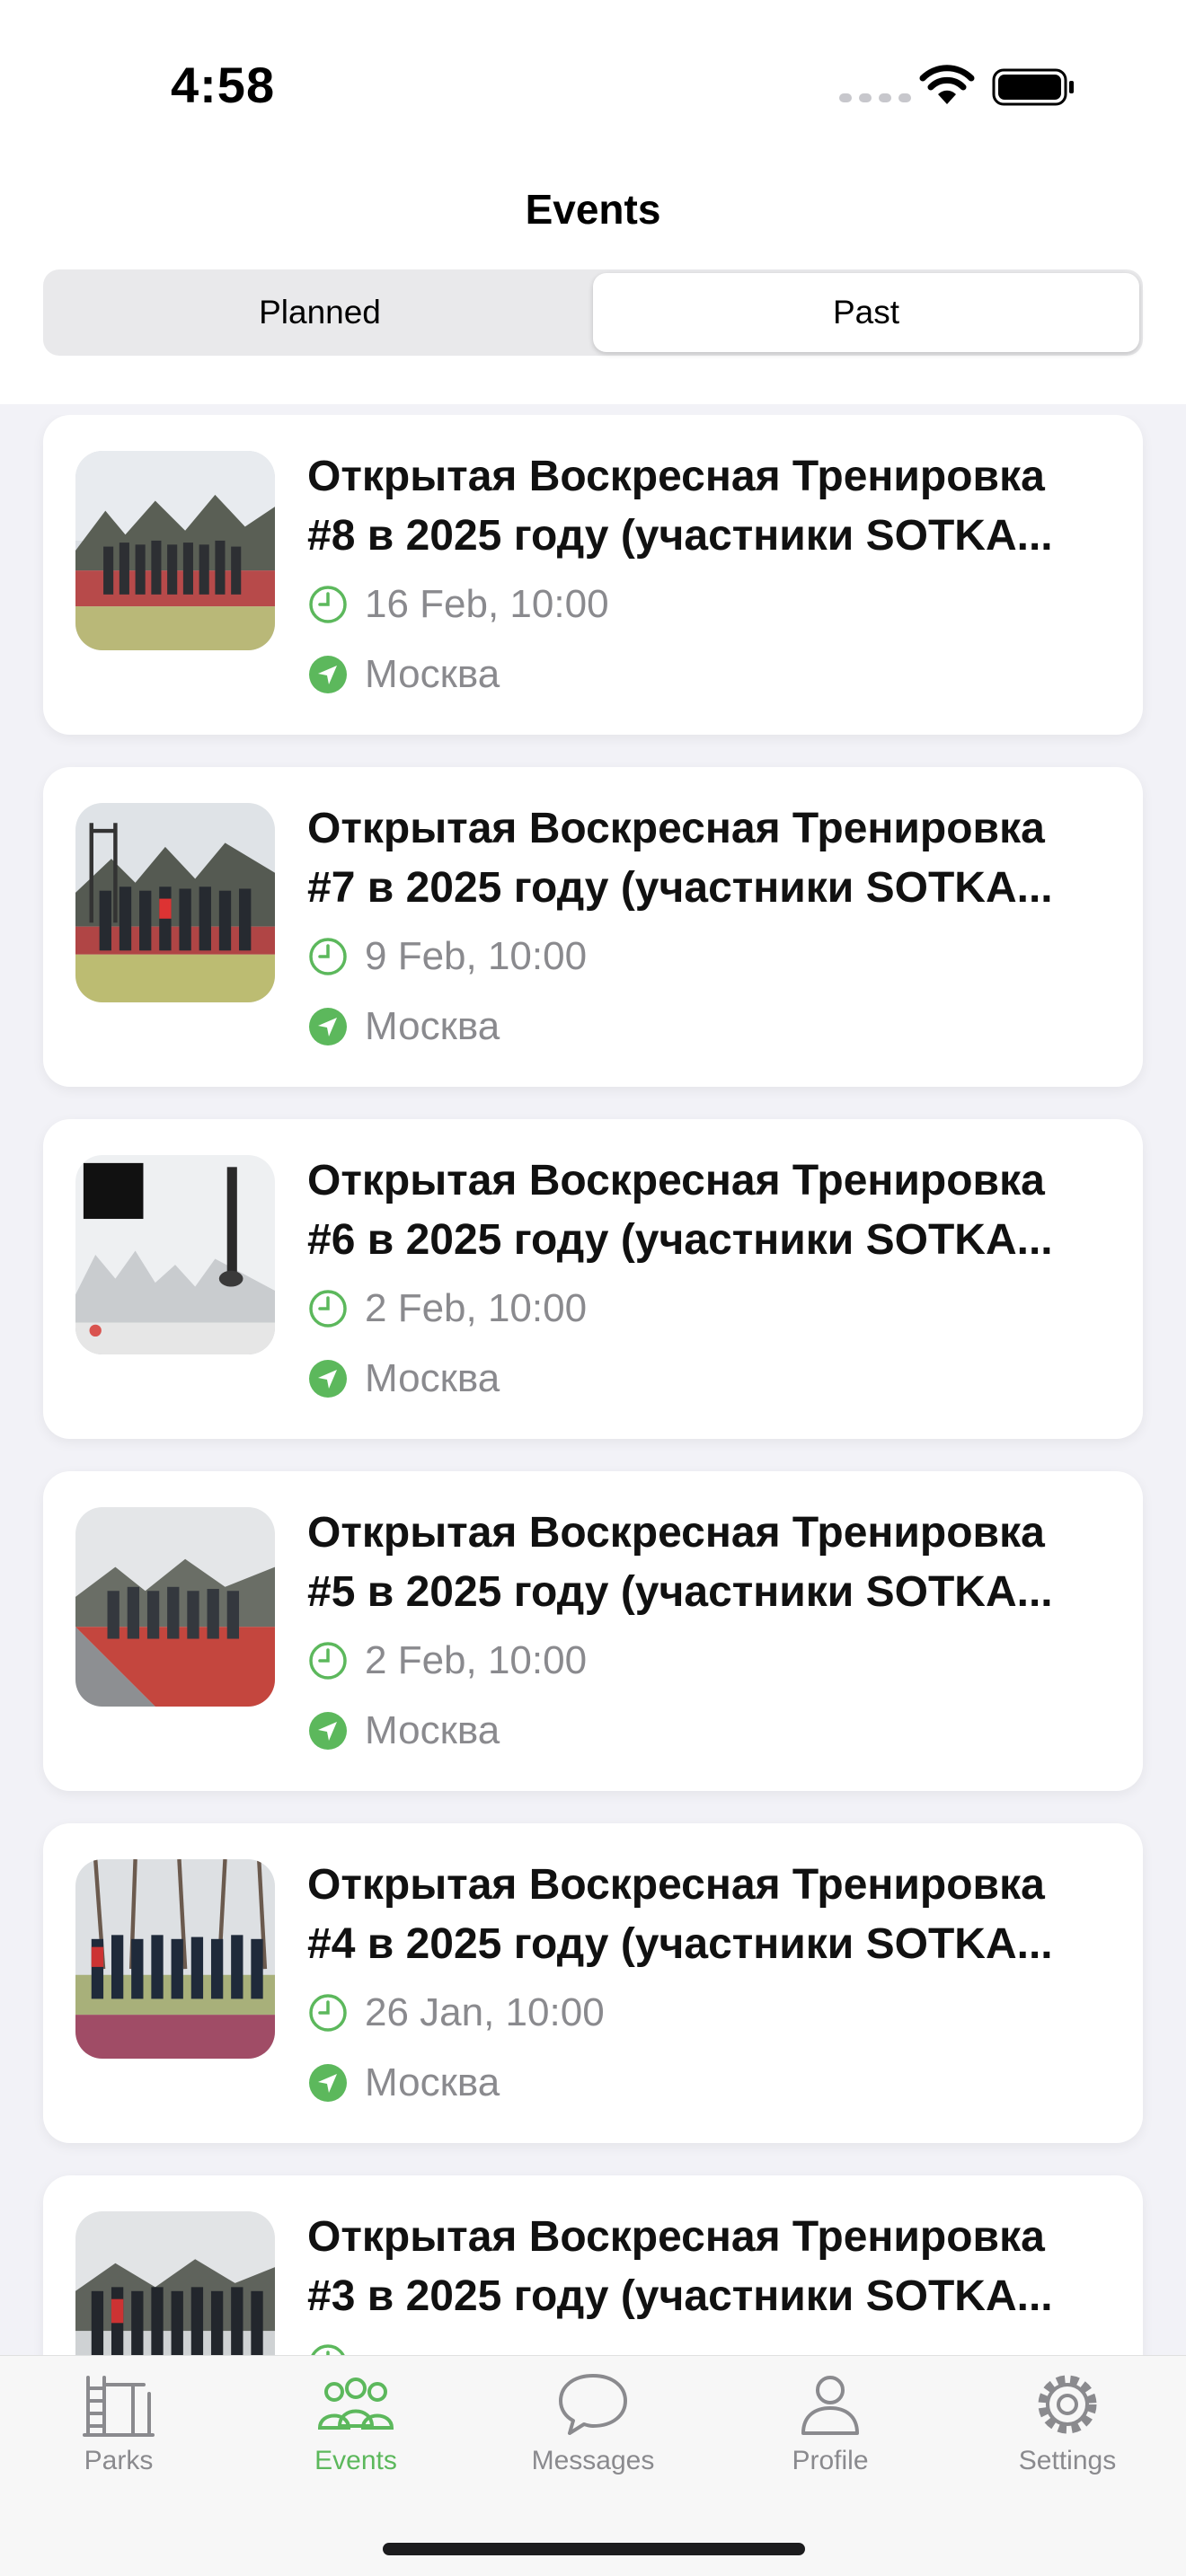 Image resolution: width=1186 pixels, height=2576 pixels. Describe the element at coordinates (1067, 2404) in the screenshot. I see `settings-icon` at that location.